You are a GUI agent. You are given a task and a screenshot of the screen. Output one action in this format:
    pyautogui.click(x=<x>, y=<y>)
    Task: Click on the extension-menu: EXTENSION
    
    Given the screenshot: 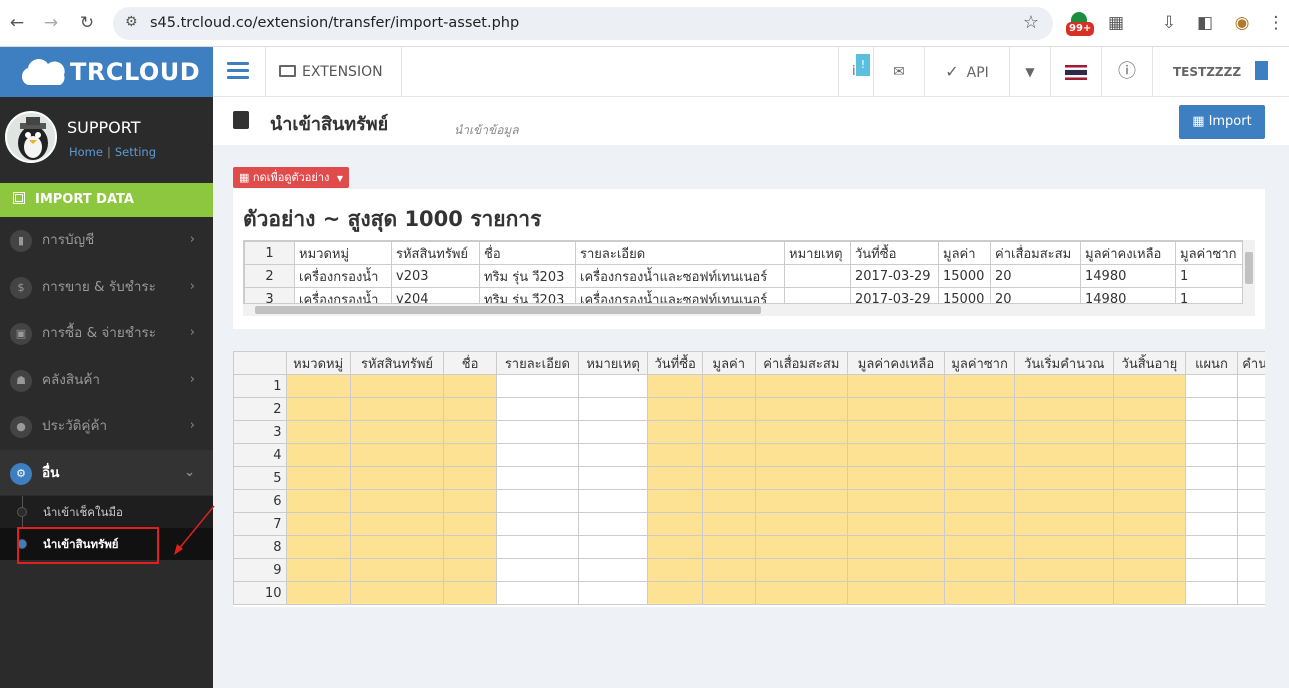 What is the action you would take?
    pyautogui.click(x=331, y=72)
    